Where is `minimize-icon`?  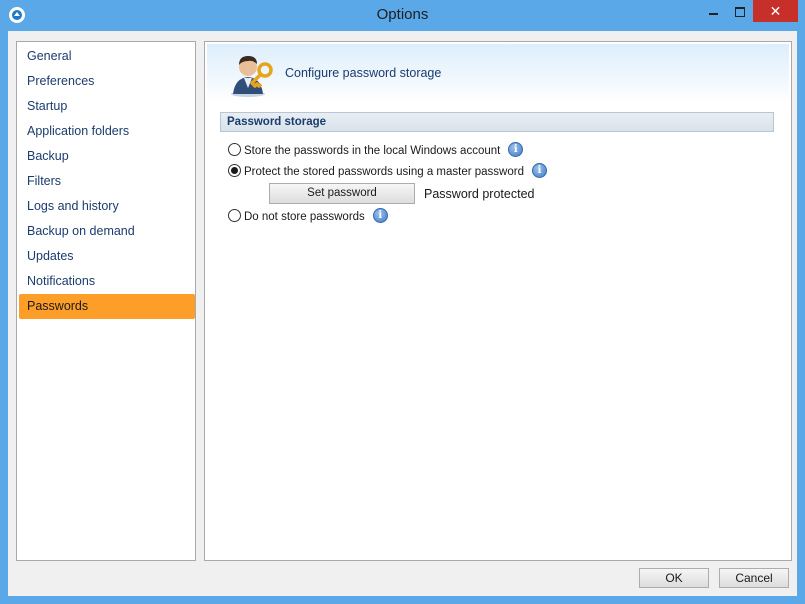
minimize-icon is located at coordinates (713, 13).